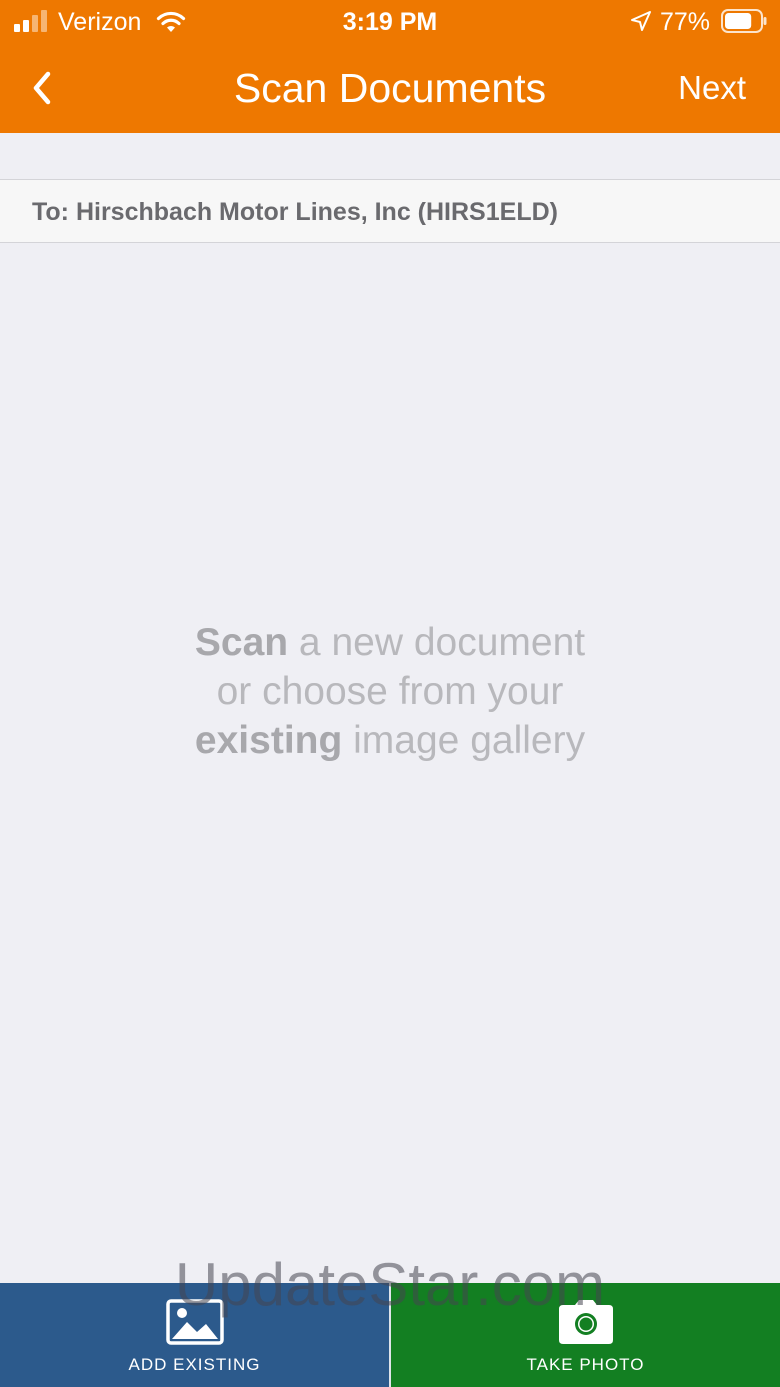 The width and height of the screenshot is (780, 1387). I want to click on app-header: Verizon 3:19 PM 77% Scan Documents Next, so click(390, 66).